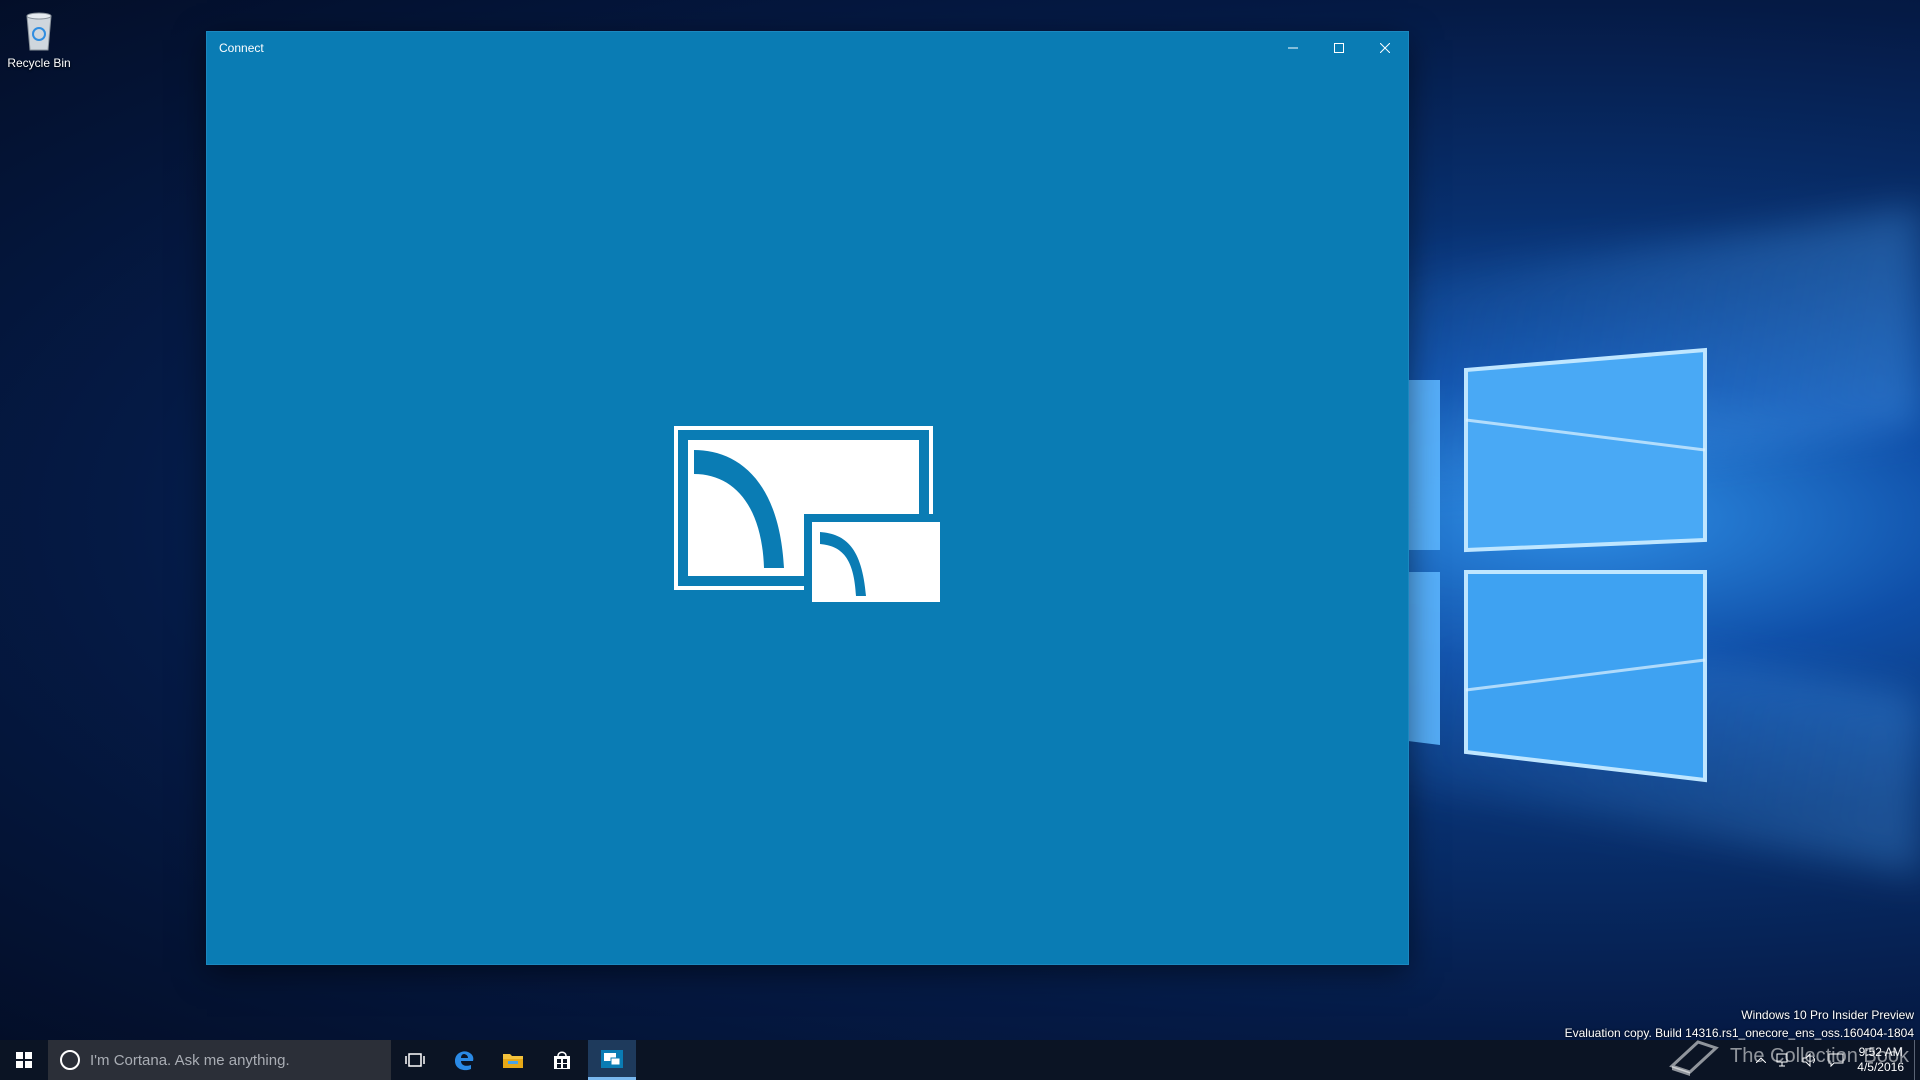  What do you see at coordinates (70, 1060) in the screenshot?
I see `cortana-icon` at bounding box center [70, 1060].